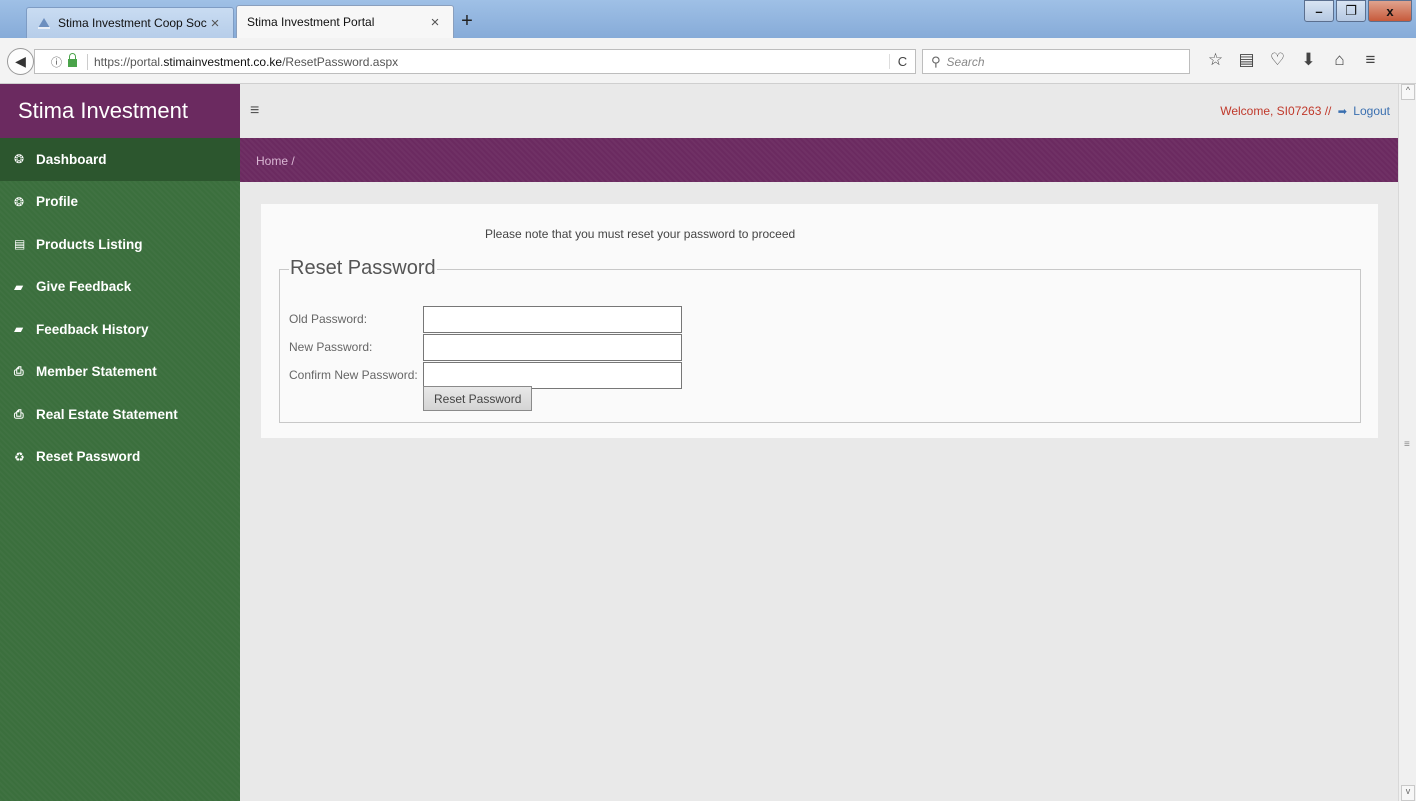 Image resolution: width=1416 pixels, height=801 pixels. I want to click on browser-tab-active: Stima Investment Portal ×, so click(345, 21).